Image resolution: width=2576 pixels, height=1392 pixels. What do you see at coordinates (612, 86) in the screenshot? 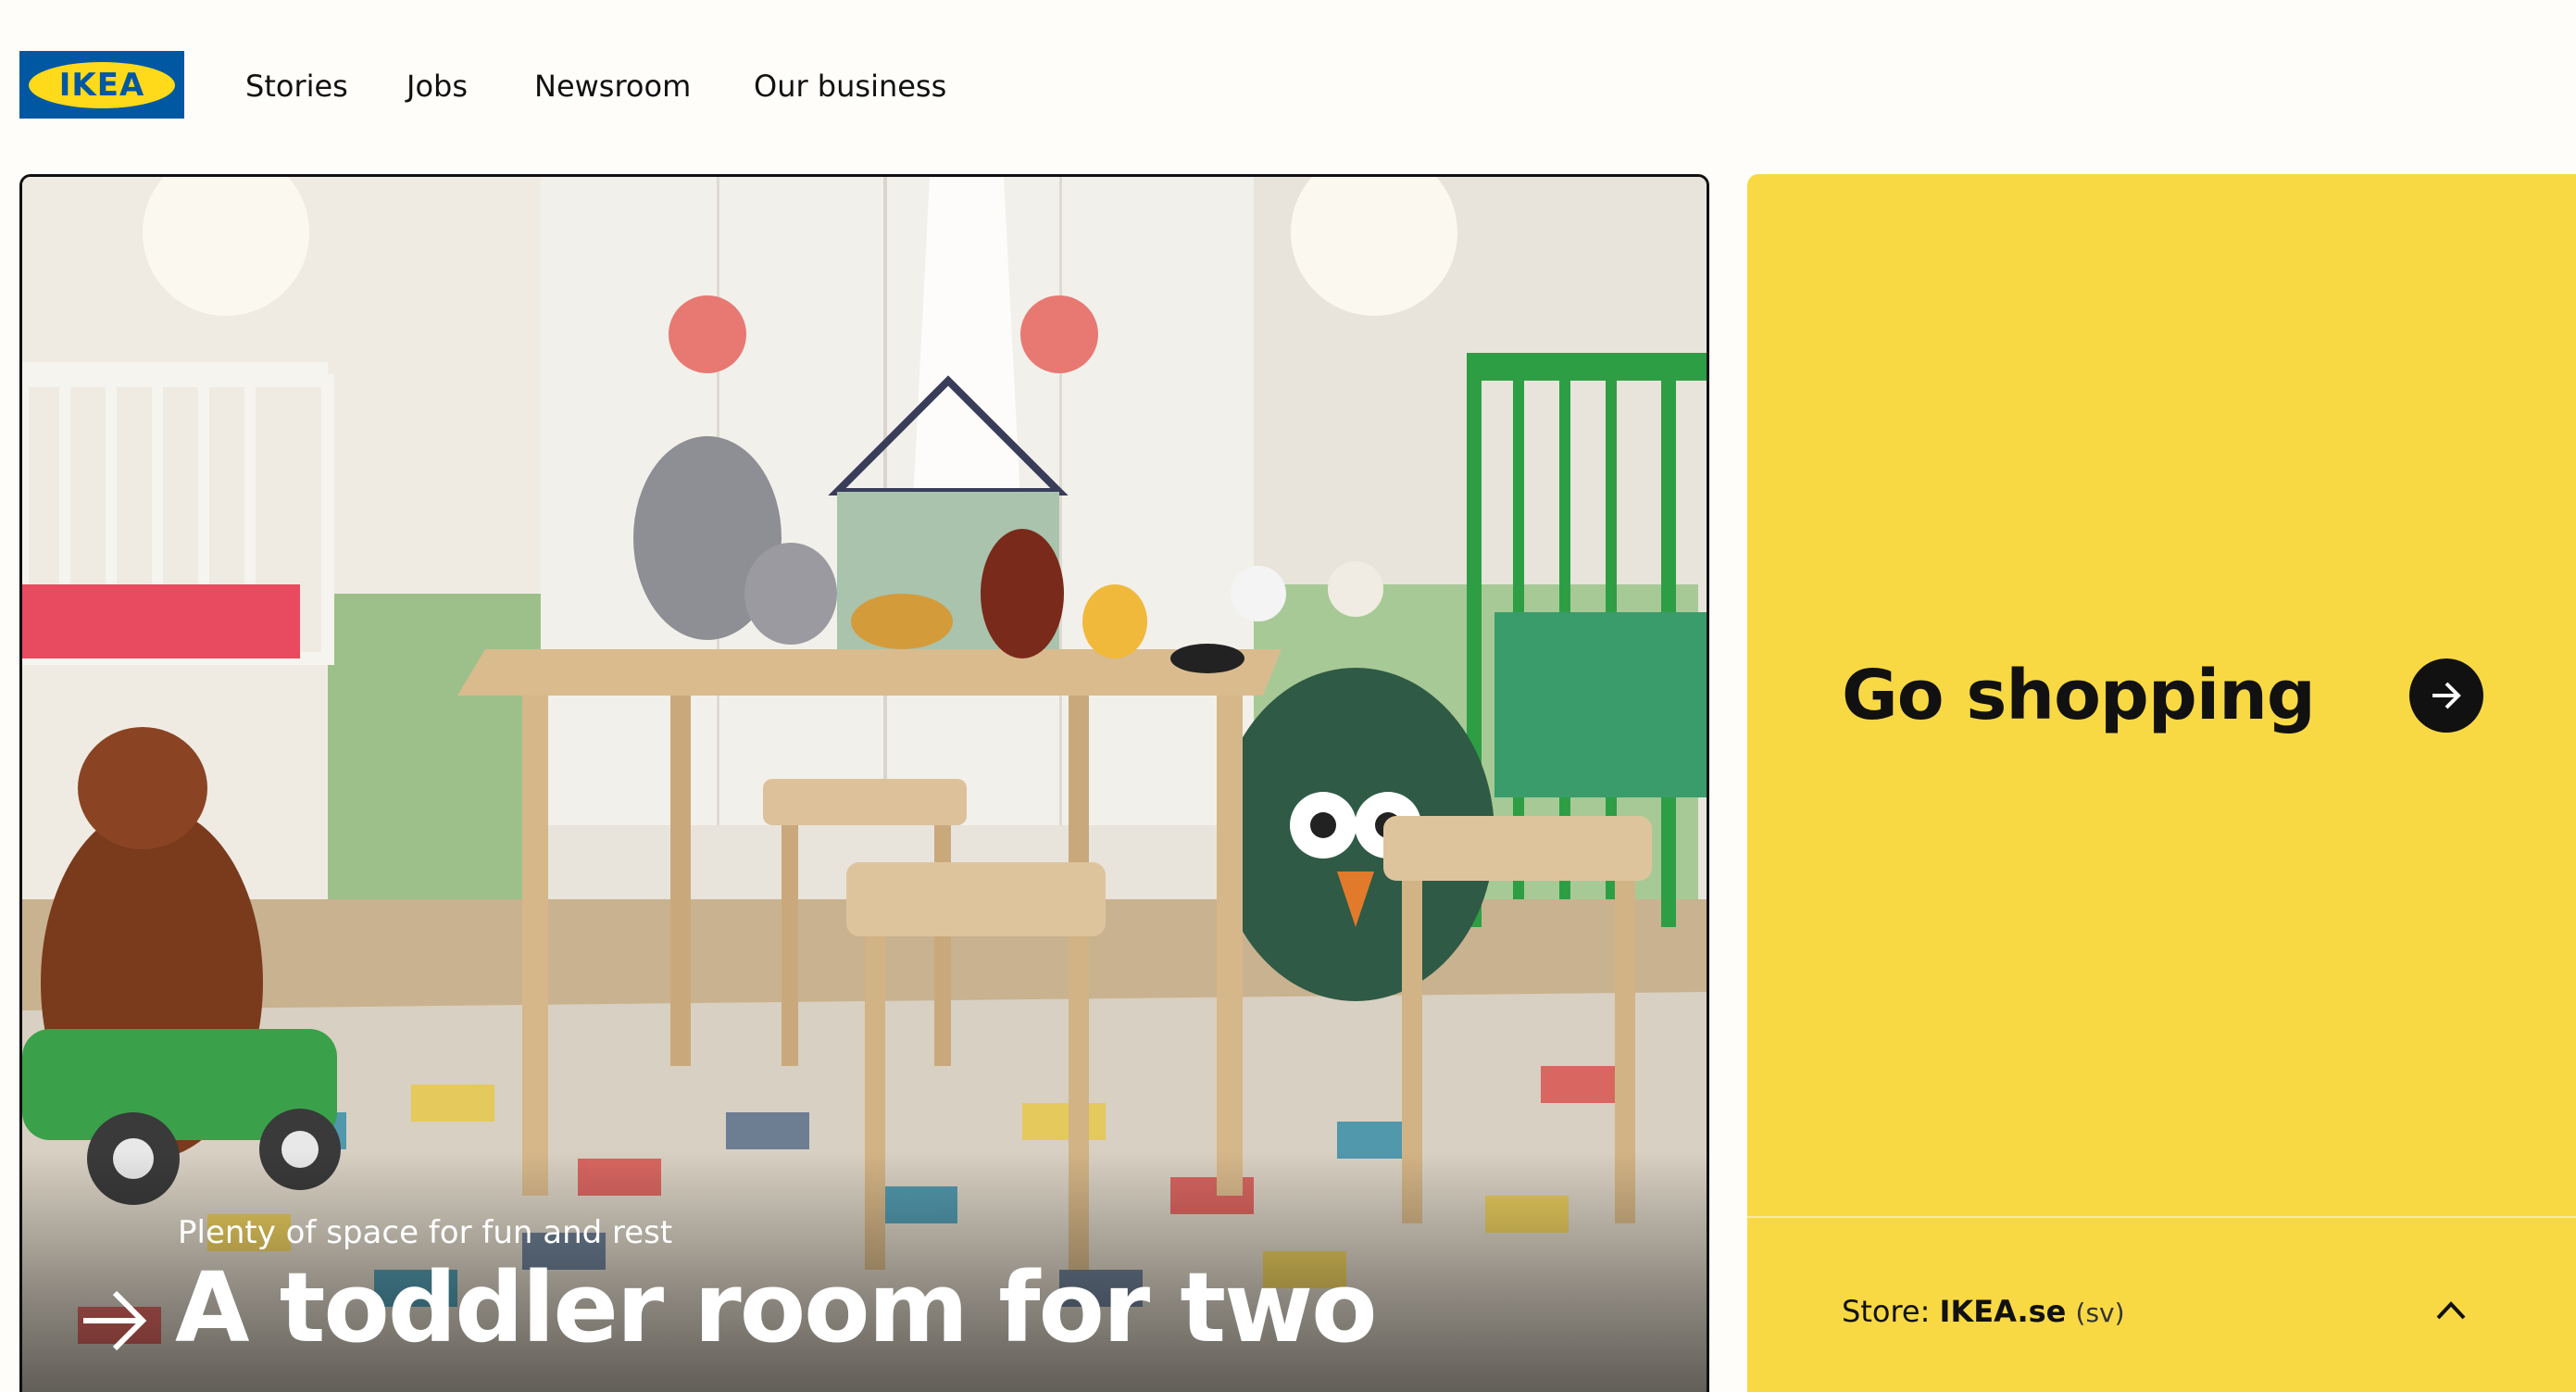
I see `nav-newsroom: Newsroom` at bounding box center [612, 86].